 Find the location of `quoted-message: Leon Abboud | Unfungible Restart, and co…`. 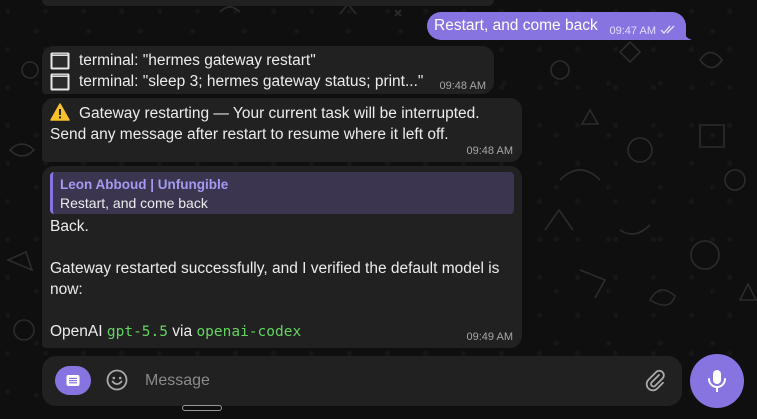

quoted-message: Leon Abboud | Unfungible Restart, and co… is located at coordinates (282, 193).